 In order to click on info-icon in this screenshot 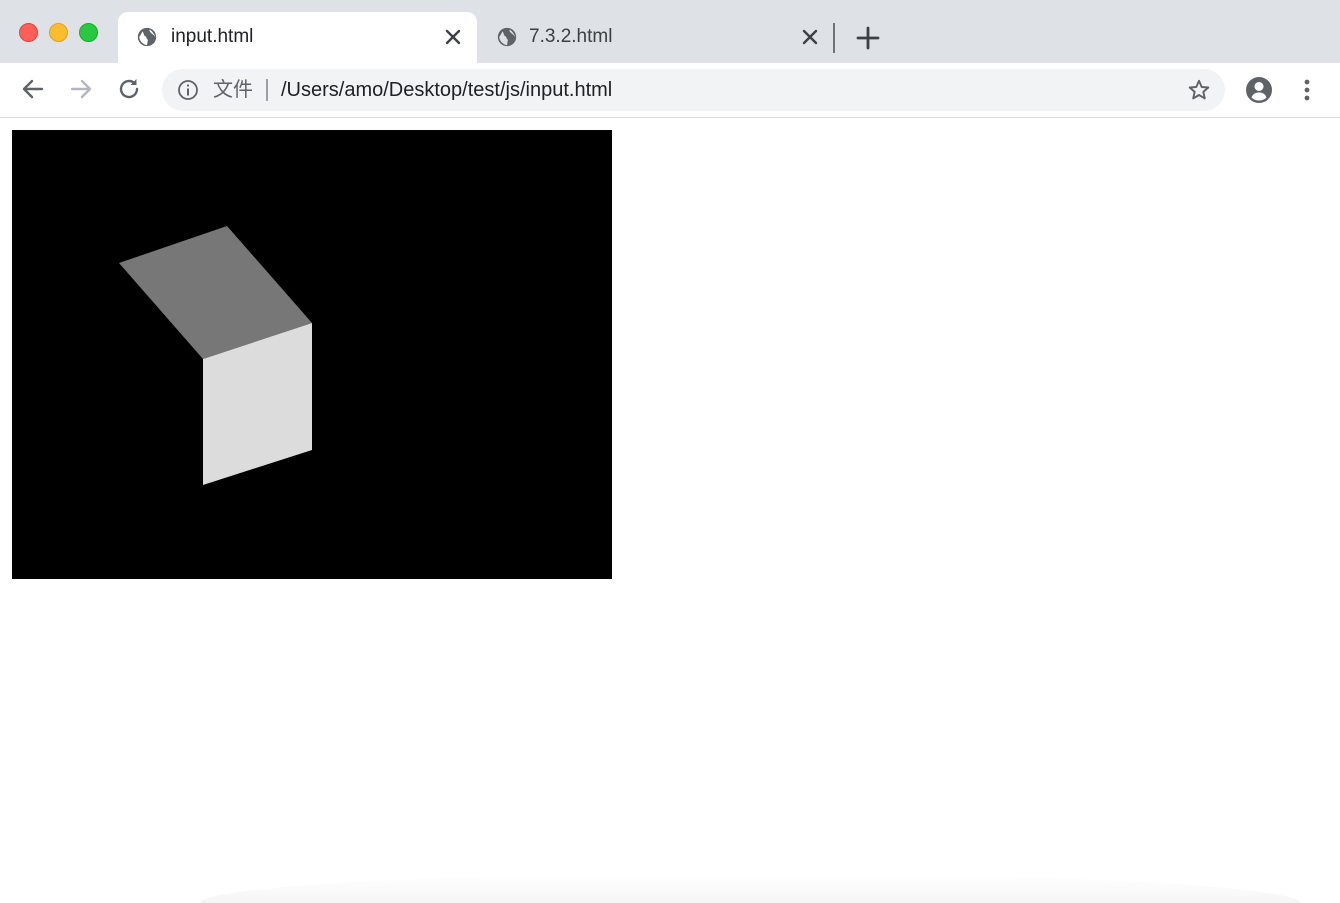, I will do `click(188, 90)`.